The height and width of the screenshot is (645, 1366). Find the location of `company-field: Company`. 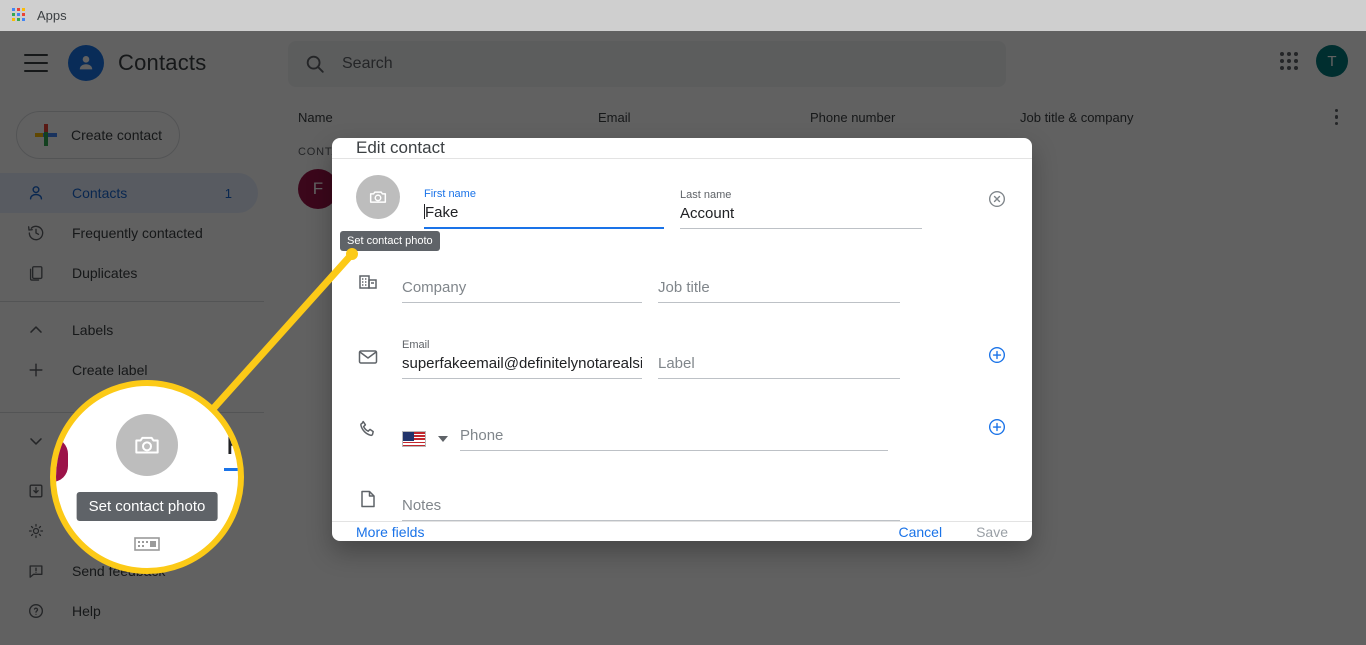

company-field: Company is located at coordinates (522, 291).